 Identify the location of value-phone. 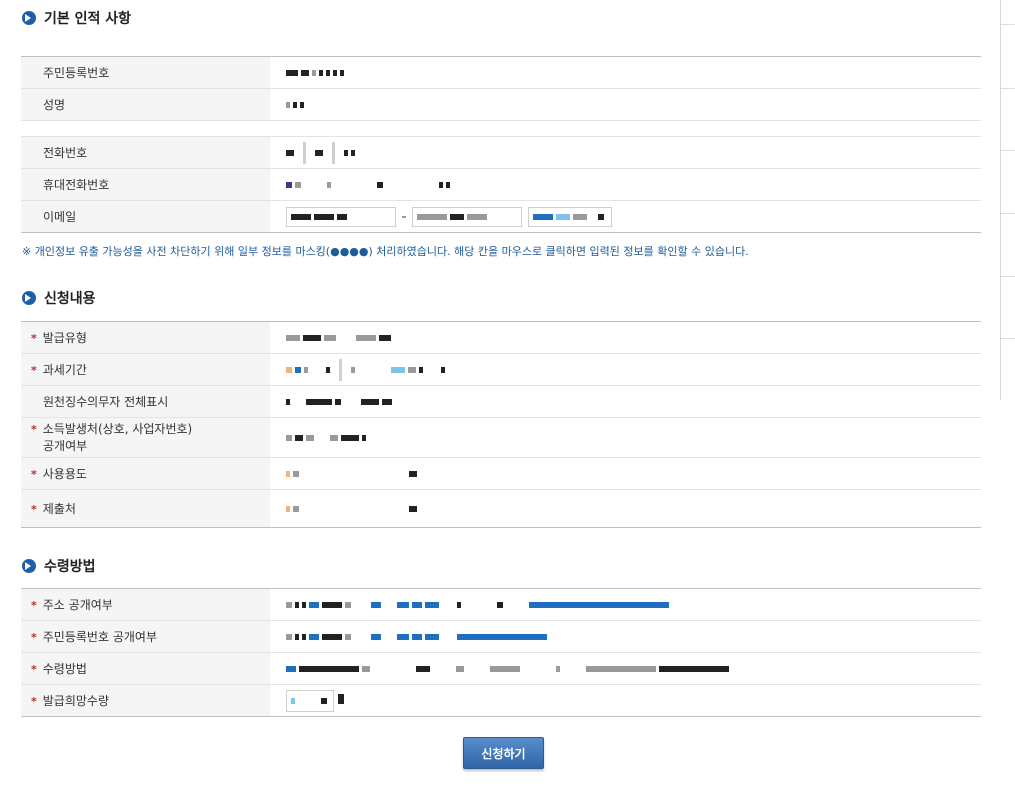
(625, 152).